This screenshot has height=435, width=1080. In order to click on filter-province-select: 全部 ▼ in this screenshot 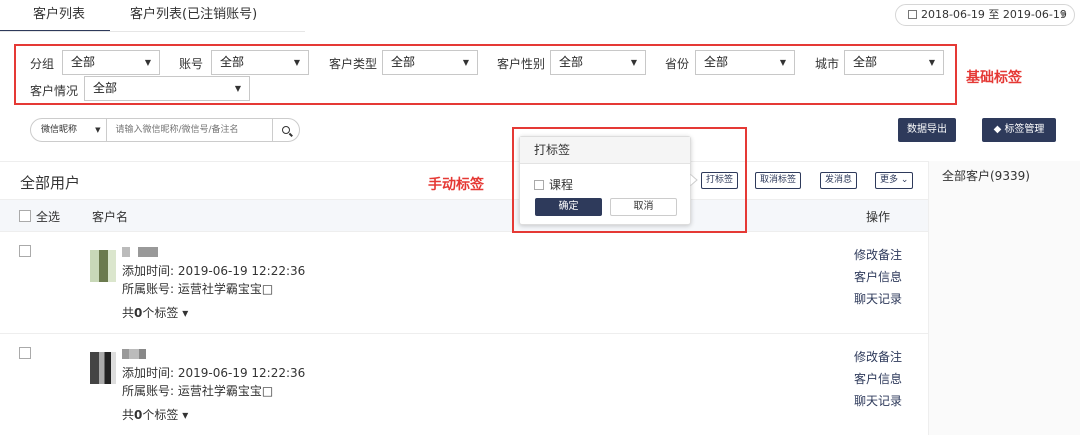, I will do `click(745, 62)`.